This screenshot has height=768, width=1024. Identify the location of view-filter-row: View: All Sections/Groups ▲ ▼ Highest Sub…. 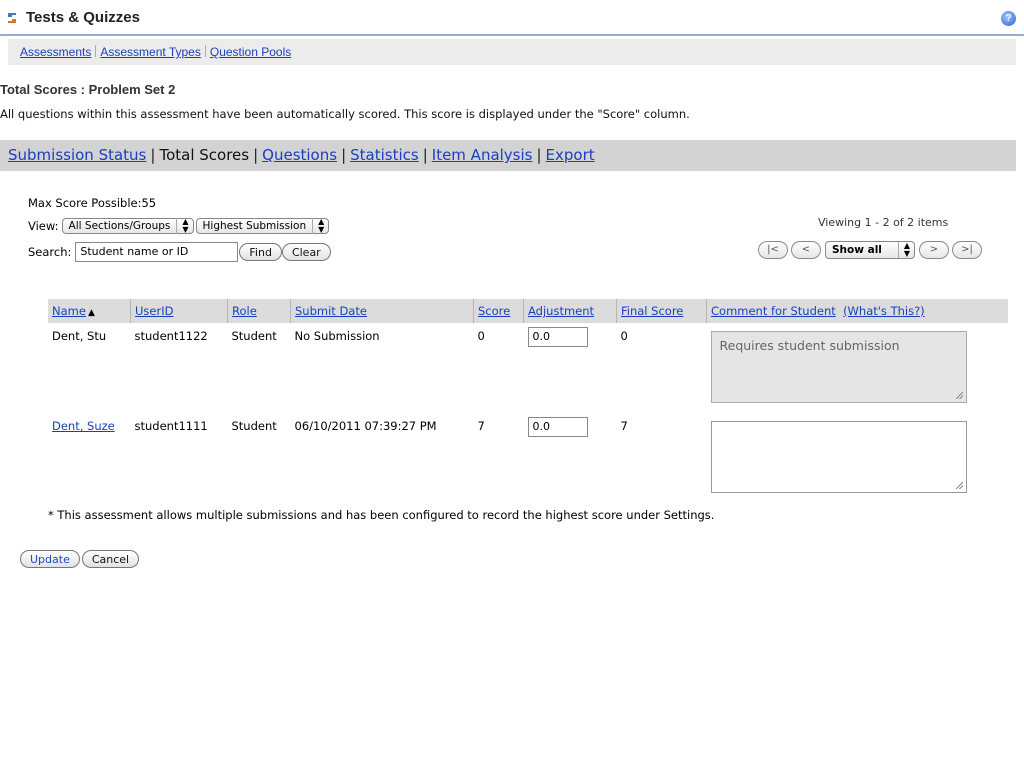
(179, 226).